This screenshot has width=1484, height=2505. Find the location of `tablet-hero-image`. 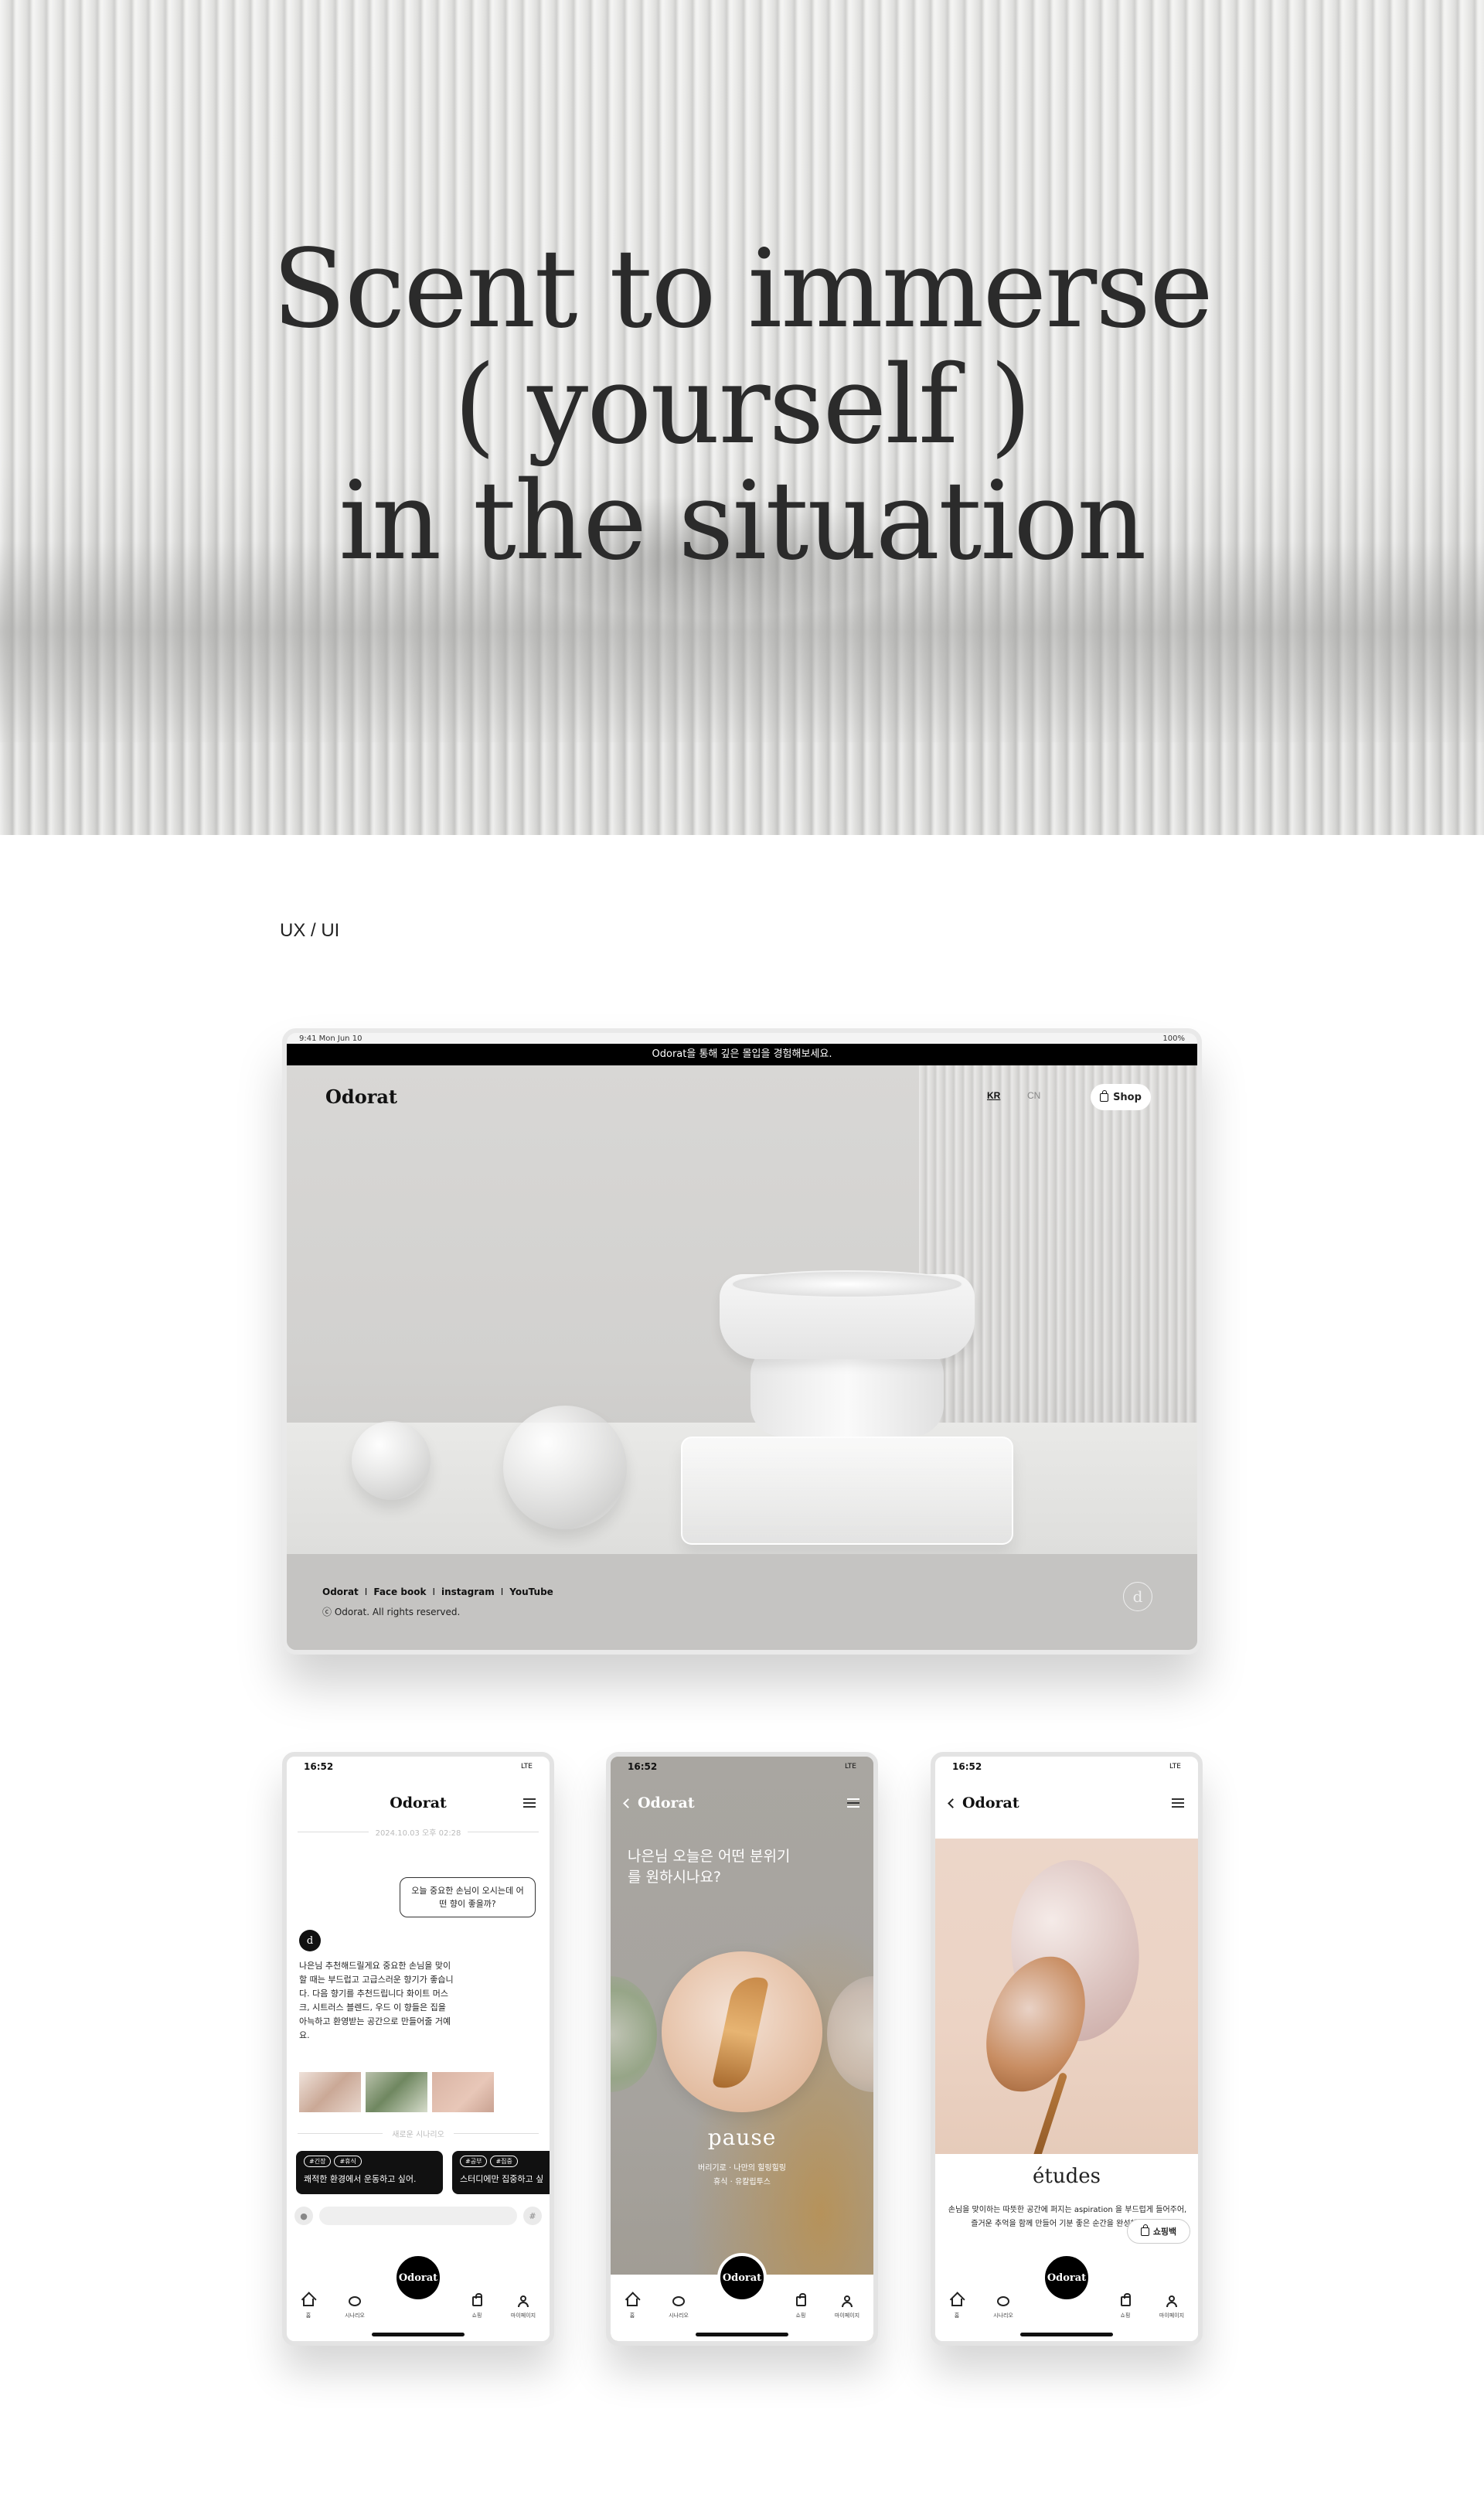

tablet-hero-image is located at coordinates (742, 1309).